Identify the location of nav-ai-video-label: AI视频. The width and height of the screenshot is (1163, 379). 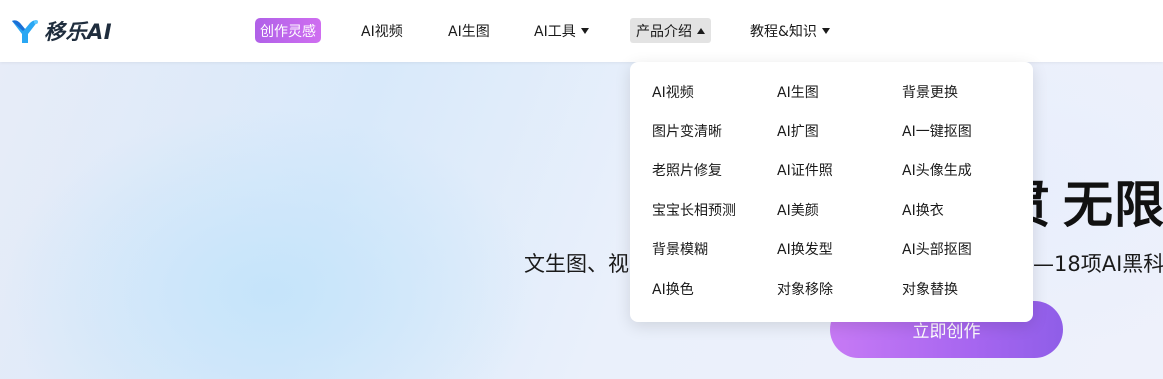
(382, 31).